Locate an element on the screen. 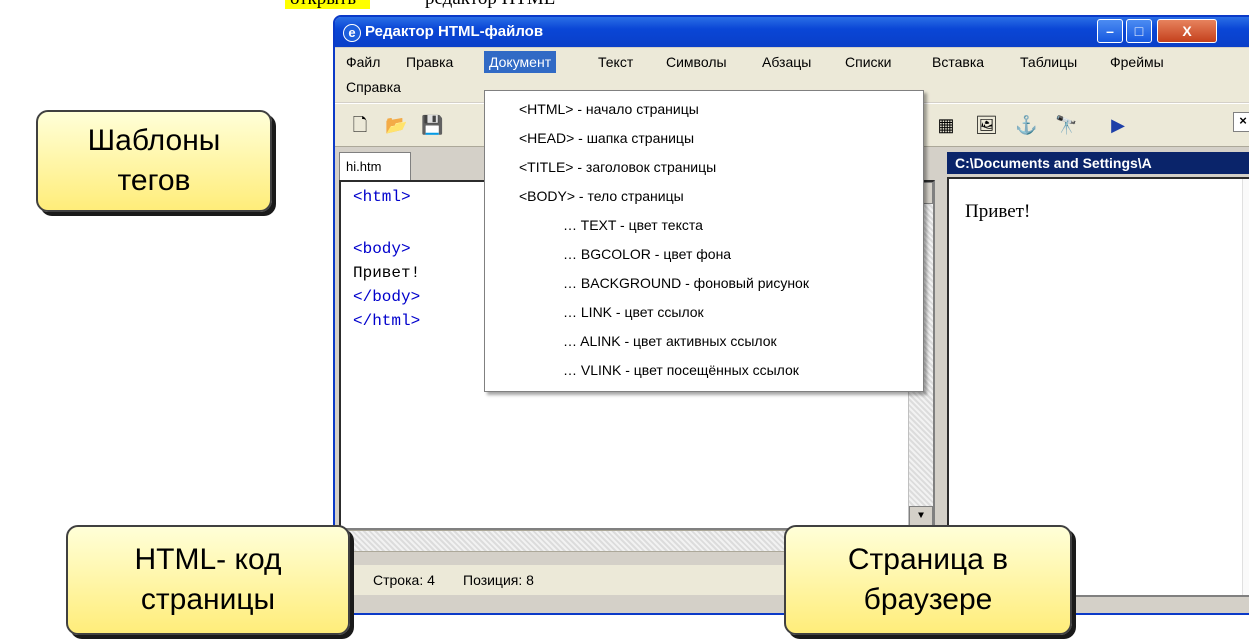 This screenshot has height=644, width=1249. callout-tag-templates: Шаблоны тегов is located at coordinates (210, 148).